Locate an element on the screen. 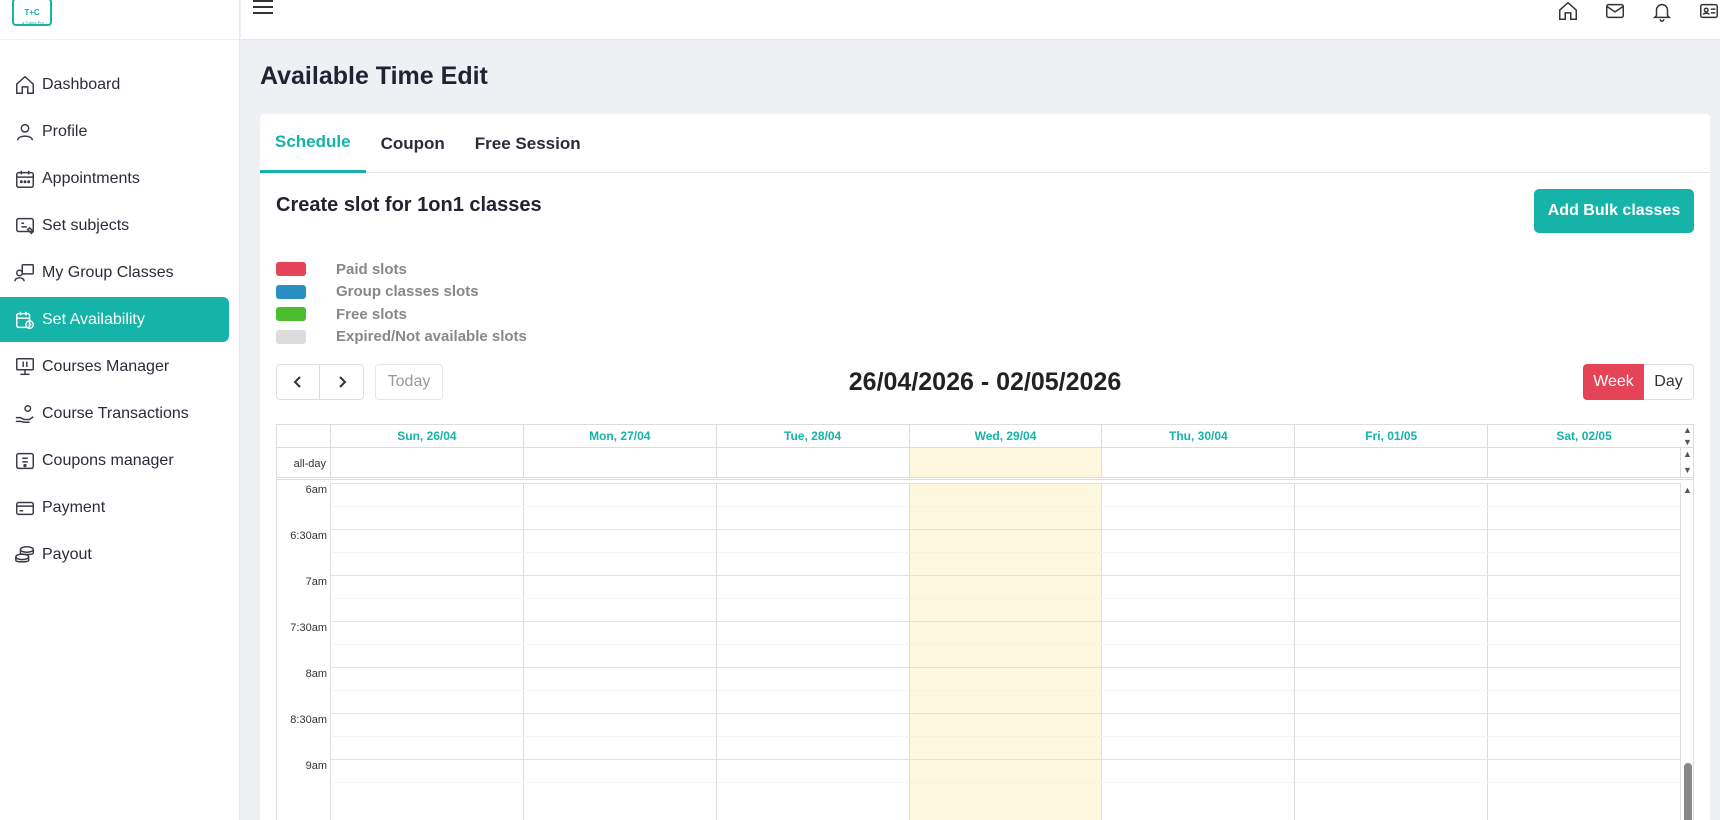 The width and height of the screenshot is (1720, 820). topbar-icons is located at coordinates (1626, 11).